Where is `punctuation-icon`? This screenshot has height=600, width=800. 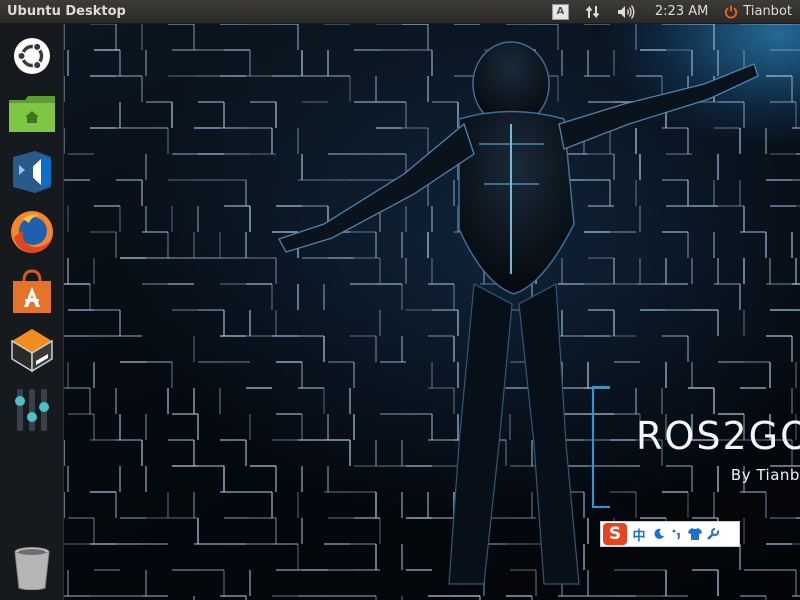
punctuation-icon is located at coordinates (676, 534).